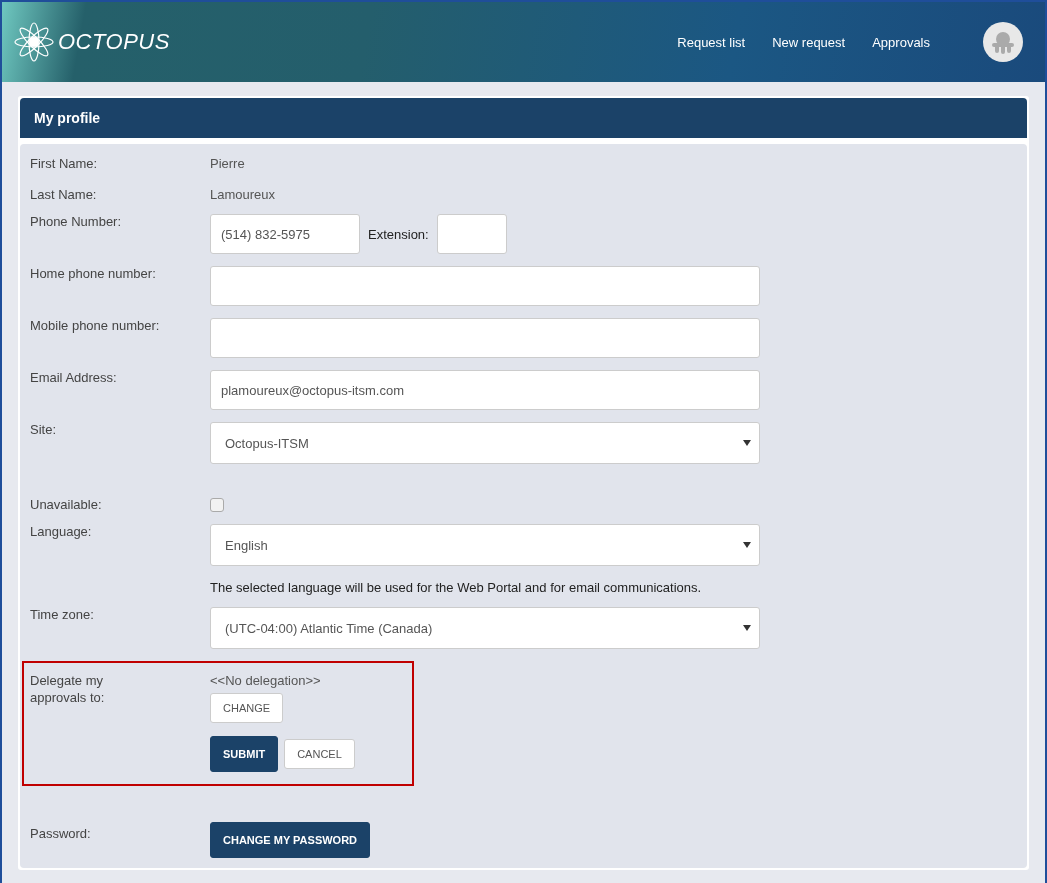  What do you see at coordinates (217, 505) in the screenshot?
I see `checkbox` at bounding box center [217, 505].